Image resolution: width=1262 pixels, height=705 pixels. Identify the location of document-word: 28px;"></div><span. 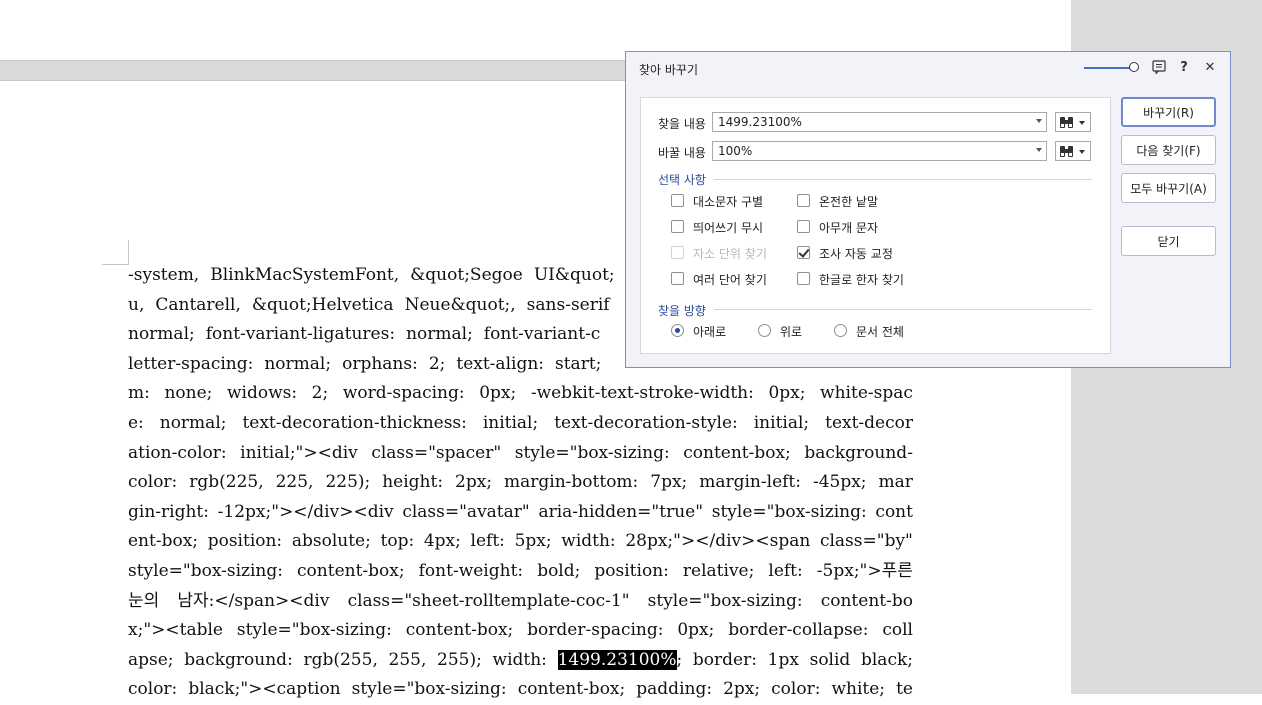
(718, 541).